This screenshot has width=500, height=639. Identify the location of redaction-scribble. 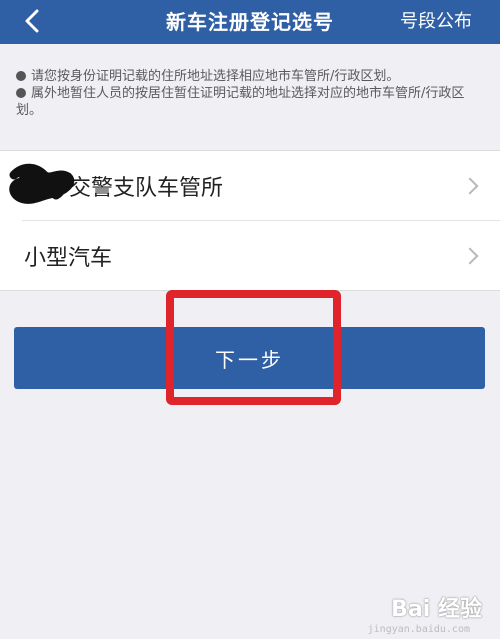
(42, 183).